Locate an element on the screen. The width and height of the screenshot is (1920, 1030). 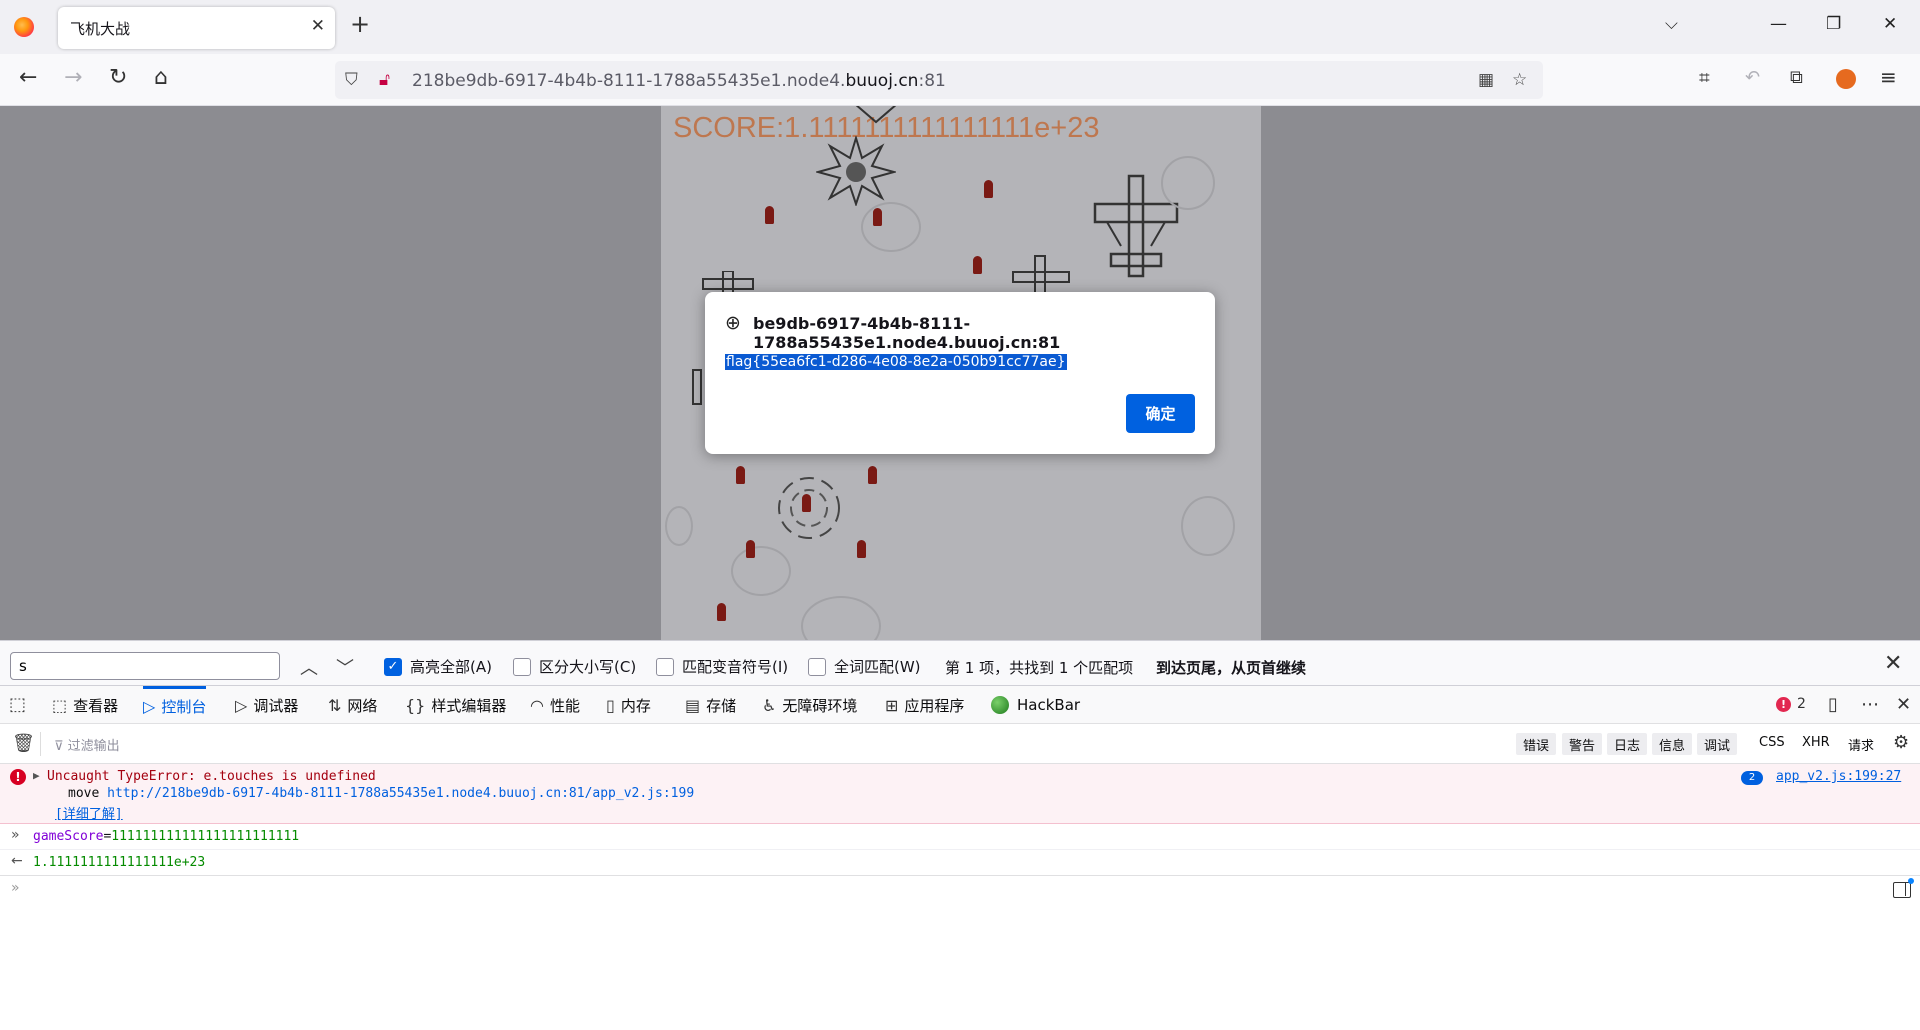
network-arrows-icon: ⇅ is located at coordinates (335, 705).